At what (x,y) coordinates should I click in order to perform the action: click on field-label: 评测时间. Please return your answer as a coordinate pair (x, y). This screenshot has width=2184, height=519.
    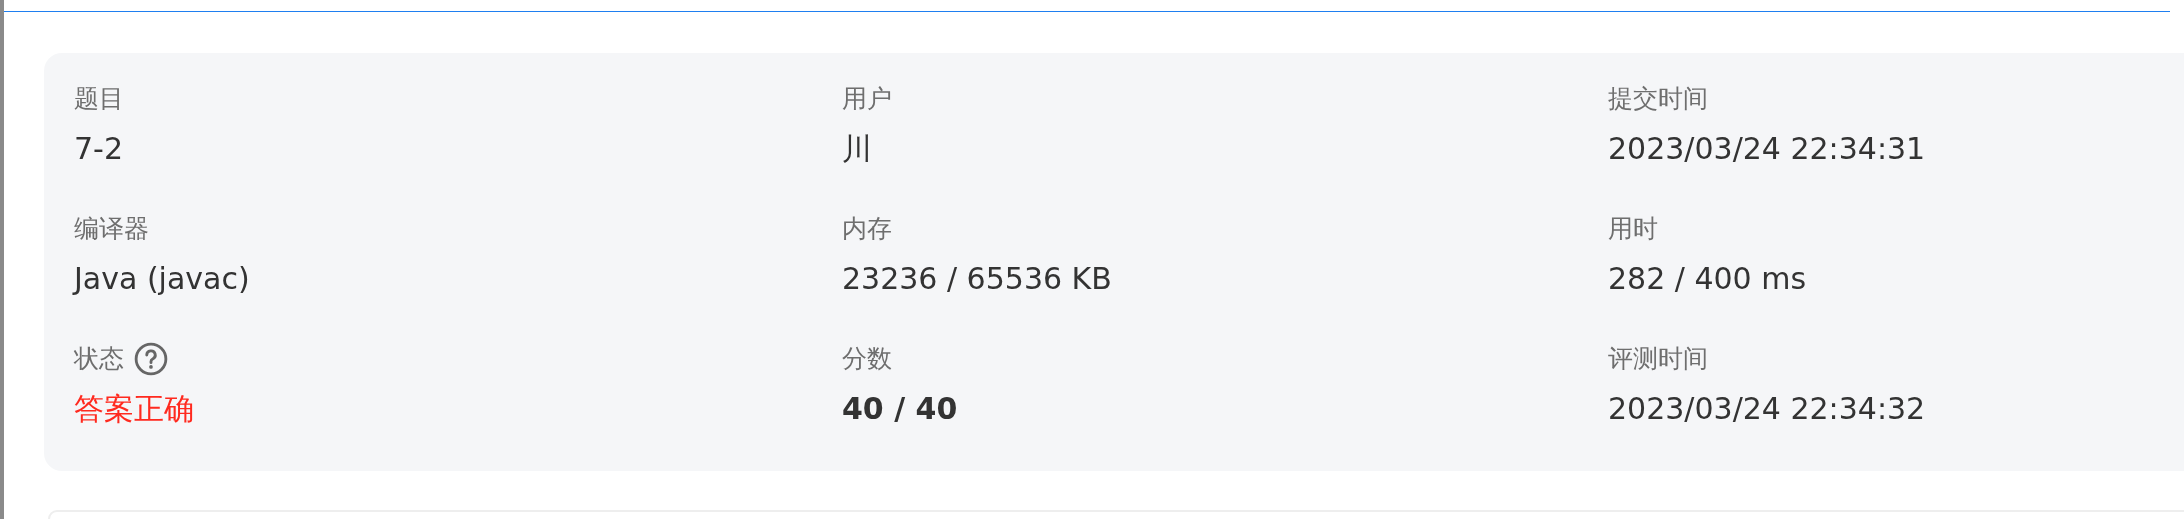
    Looking at the image, I should click on (1658, 359).